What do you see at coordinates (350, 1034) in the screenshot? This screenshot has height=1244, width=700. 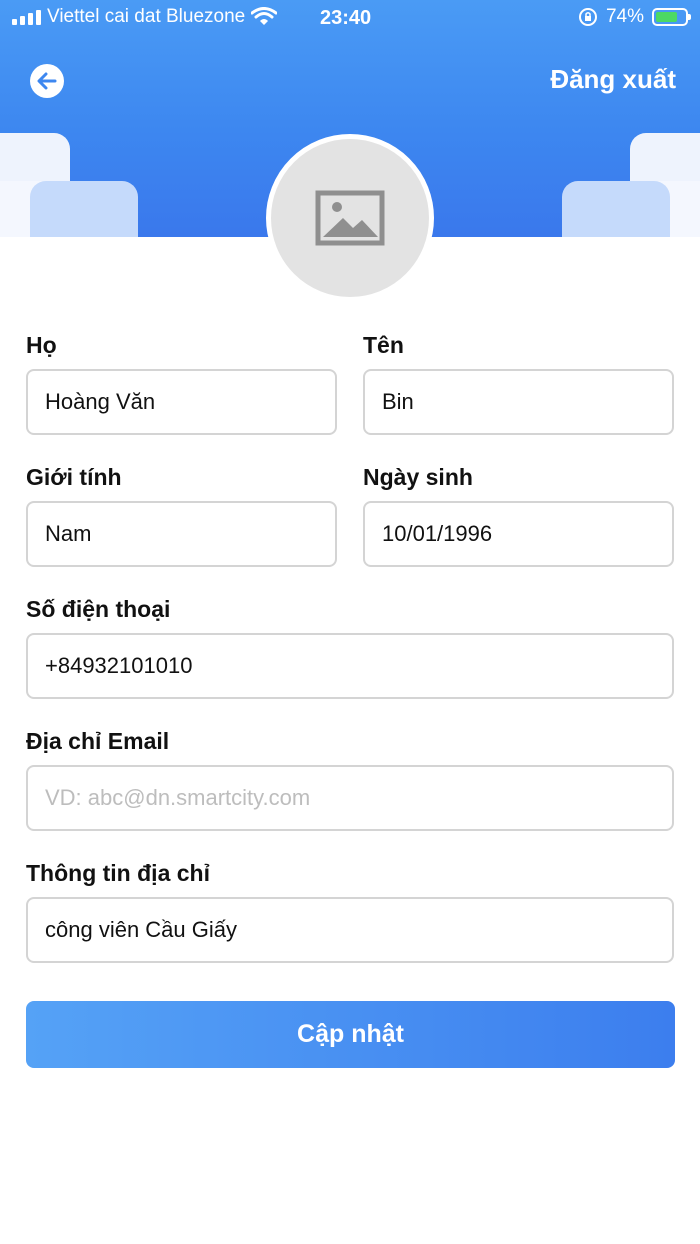 I see `update-button: Cập nhật` at bounding box center [350, 1034].